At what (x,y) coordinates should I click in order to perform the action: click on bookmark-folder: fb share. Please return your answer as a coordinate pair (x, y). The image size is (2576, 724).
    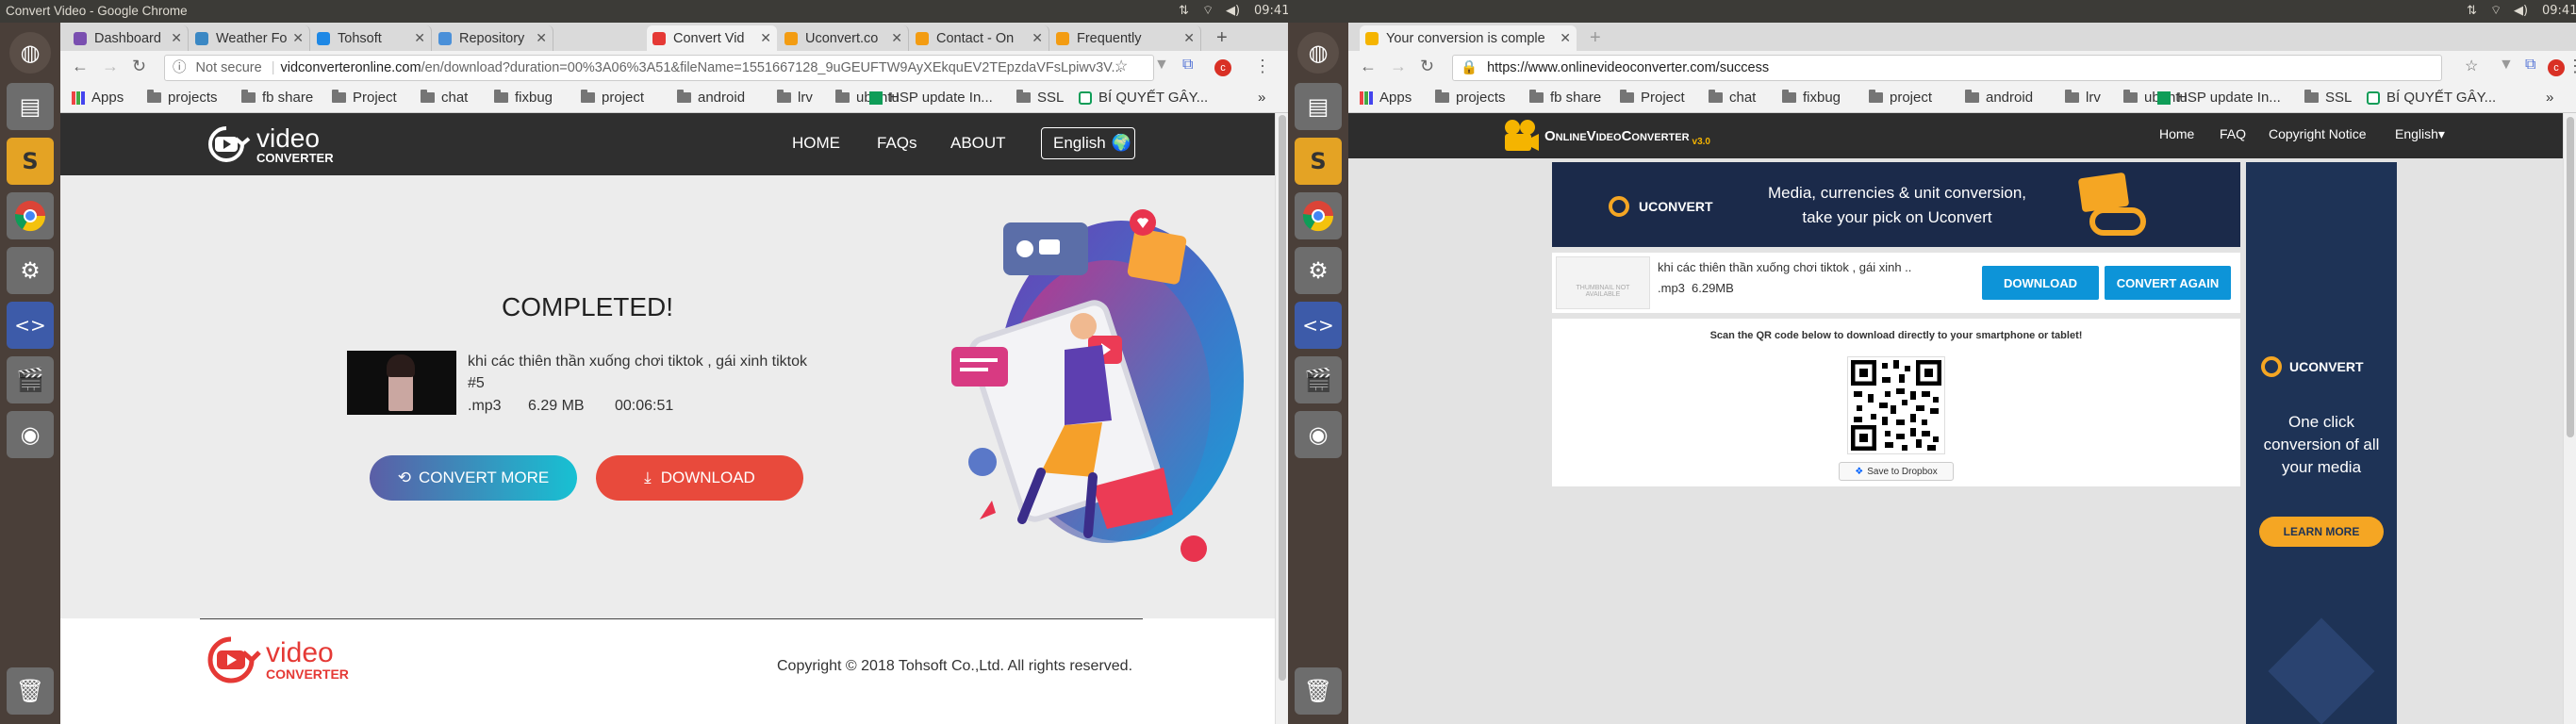
    Looking at the image, I should click on (277, 98).